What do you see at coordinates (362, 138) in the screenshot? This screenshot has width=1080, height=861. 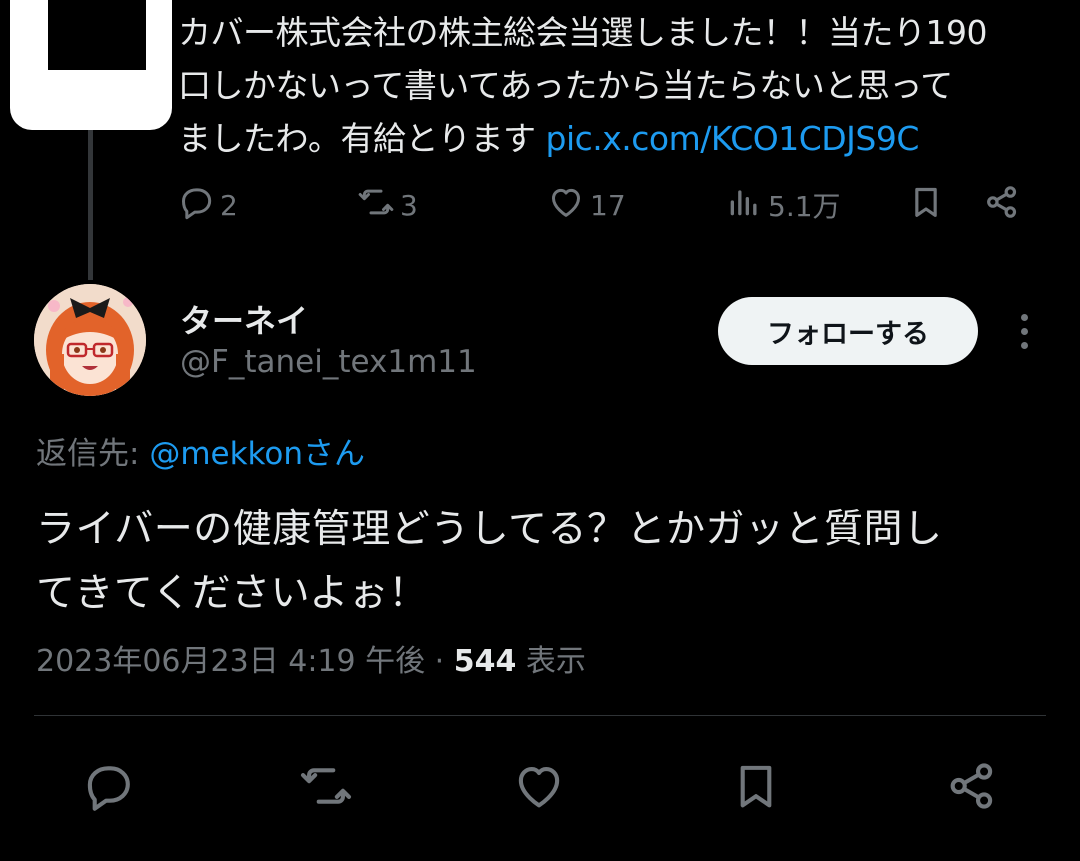 I see `parent-text-line3-text: ましたわ。有給とります` at bounding box center [362, 138].